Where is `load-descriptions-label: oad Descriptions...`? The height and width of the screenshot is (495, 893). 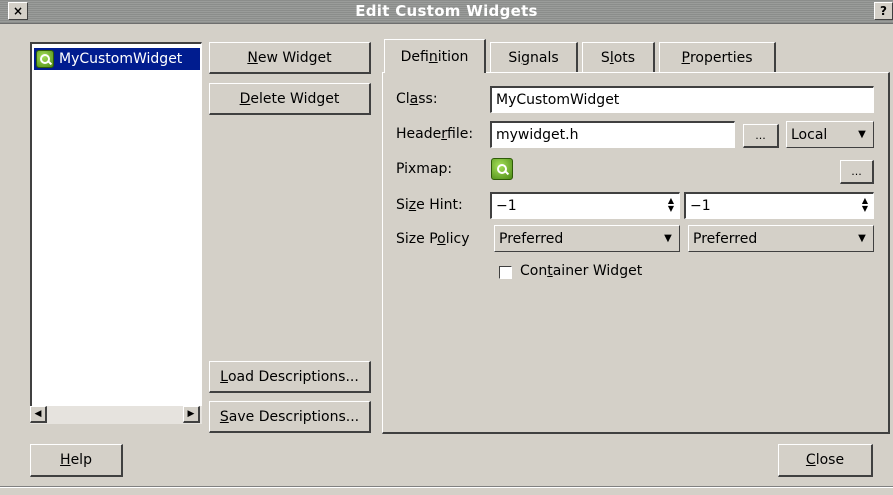 load-descriptions-label: oad Descriptions... is located at coordinates (293, 376).